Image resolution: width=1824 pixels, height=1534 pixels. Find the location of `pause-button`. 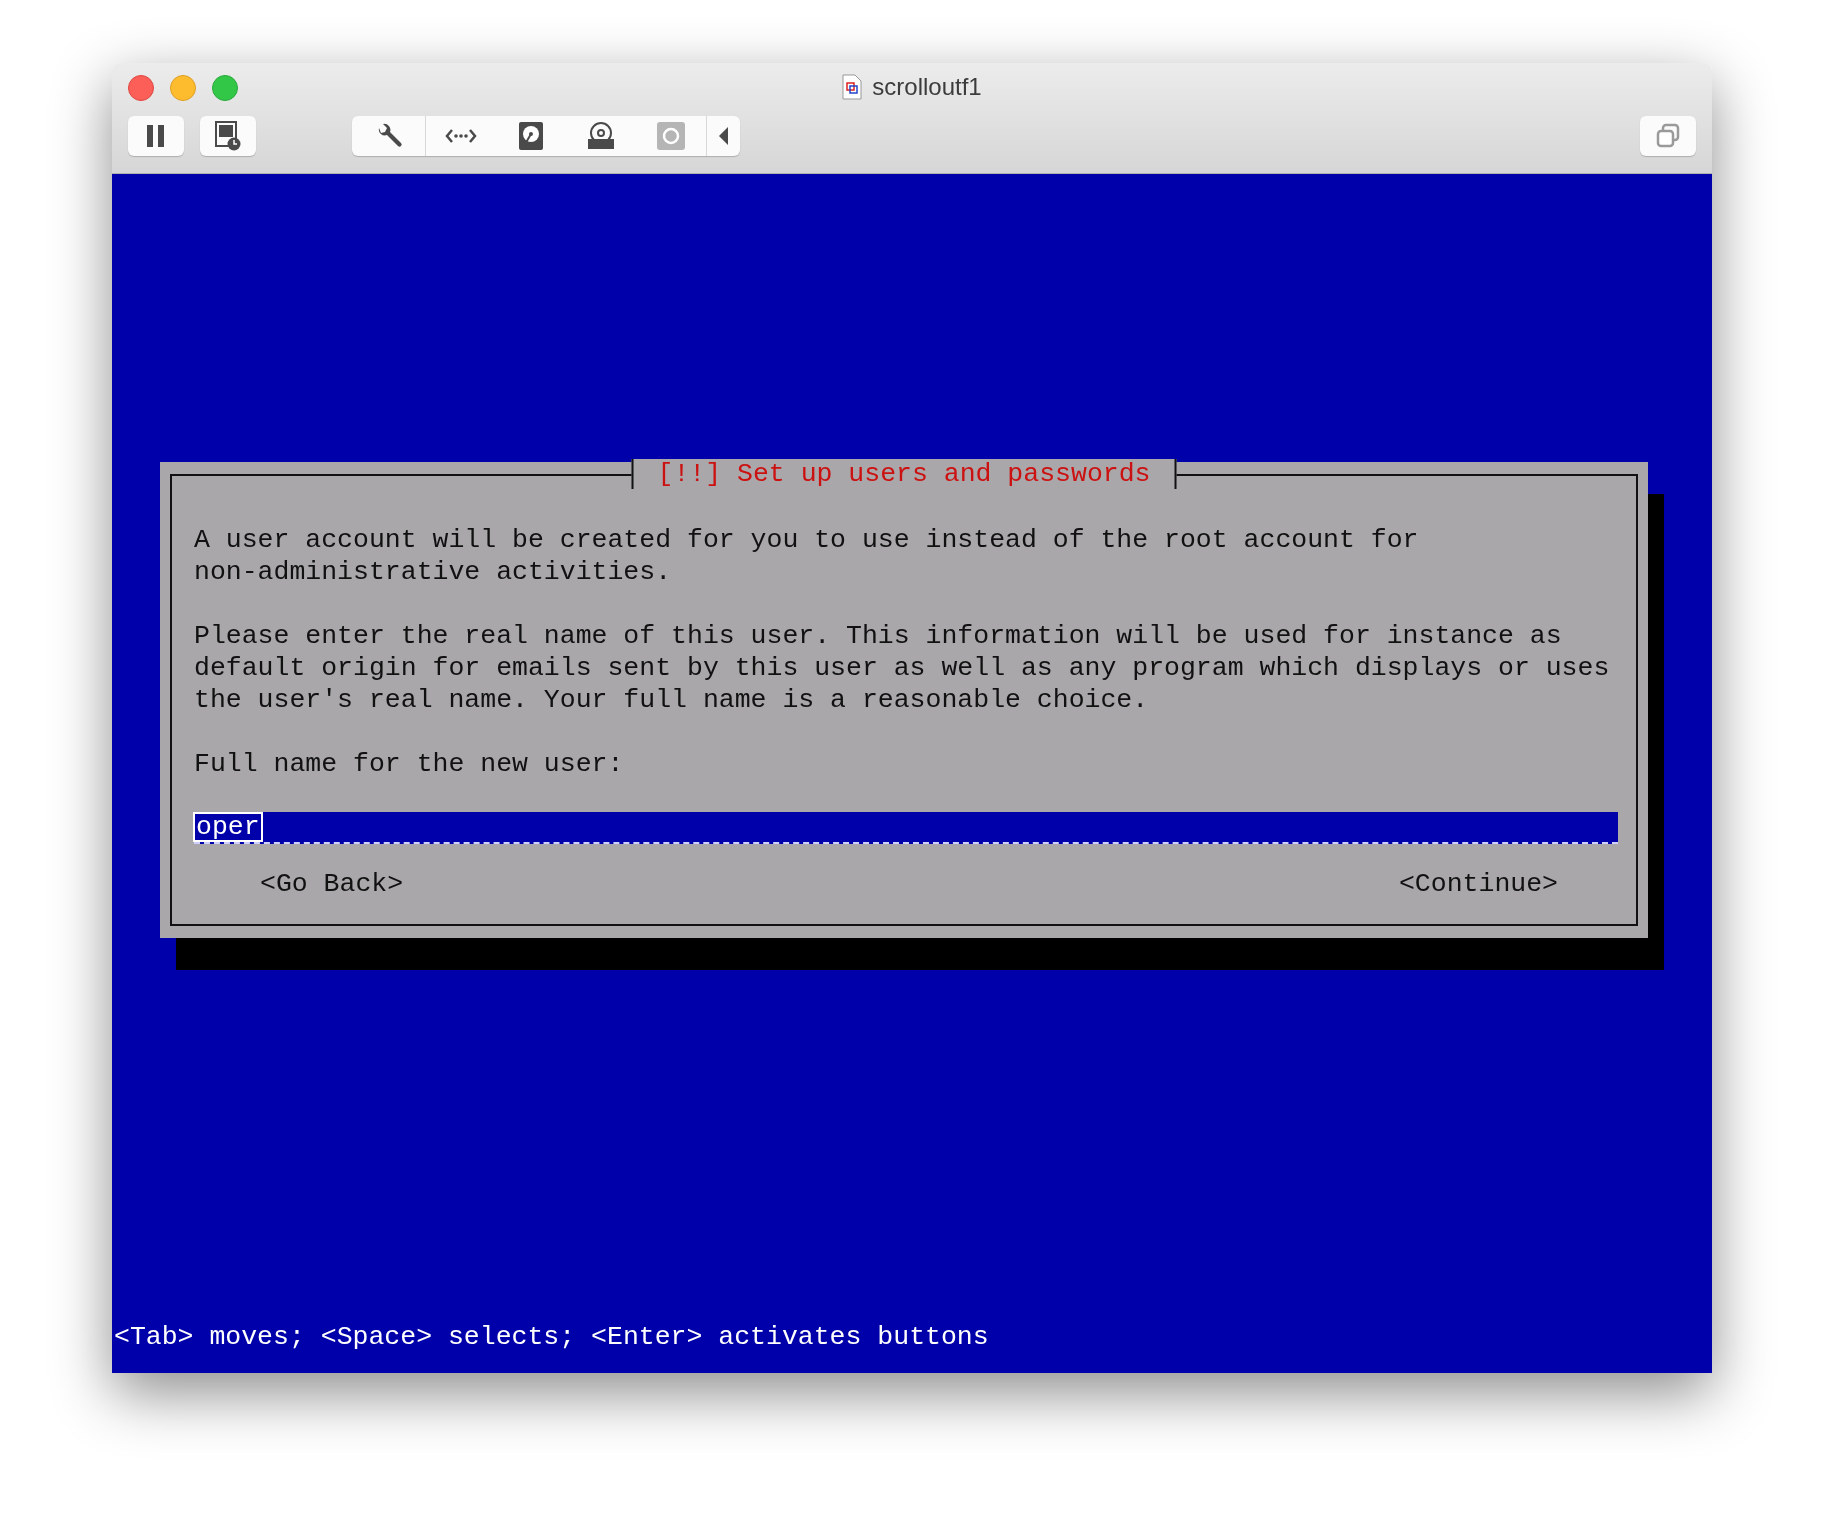

pause-button is located at coordinates (156, 136).